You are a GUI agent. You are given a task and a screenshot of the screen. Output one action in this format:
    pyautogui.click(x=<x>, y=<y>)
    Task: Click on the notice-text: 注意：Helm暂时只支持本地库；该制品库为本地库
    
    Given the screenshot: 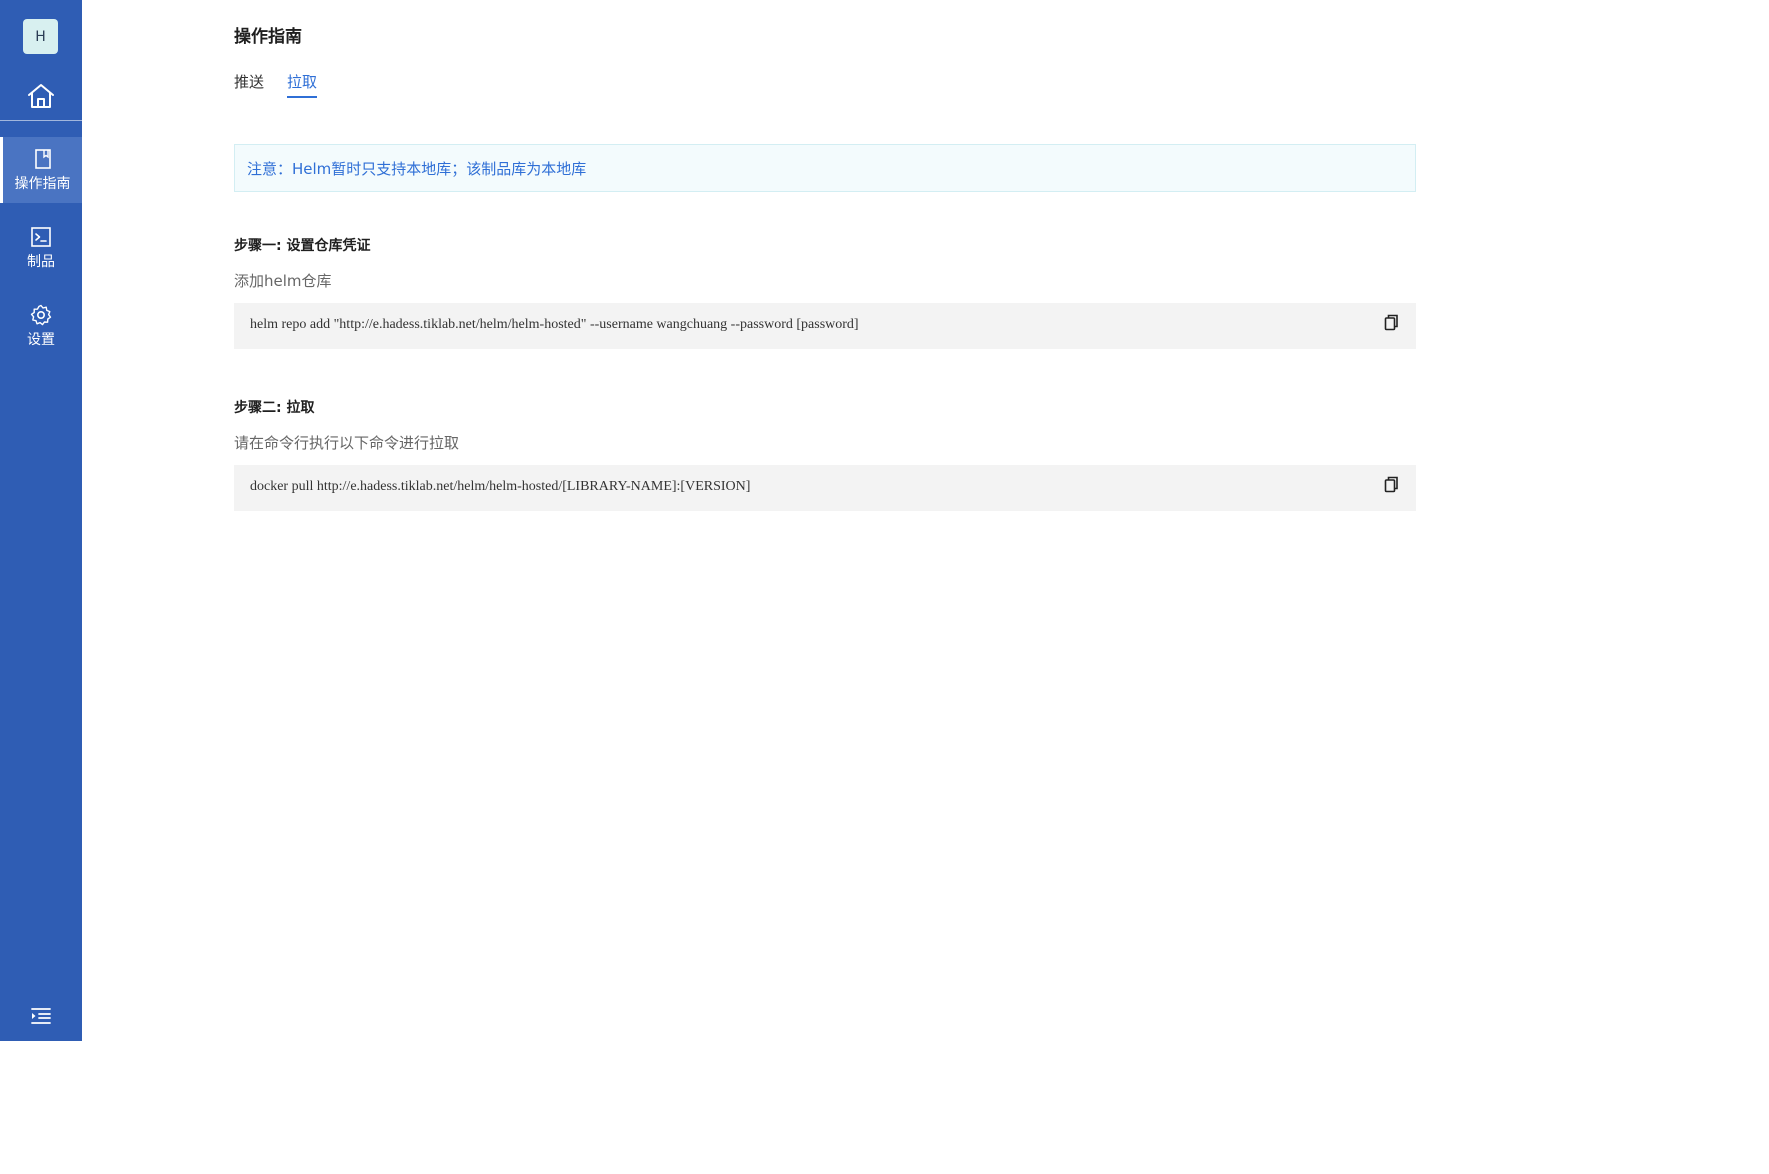 What is the action you would take?
    pyautogui.click(x=417, y=168)
    